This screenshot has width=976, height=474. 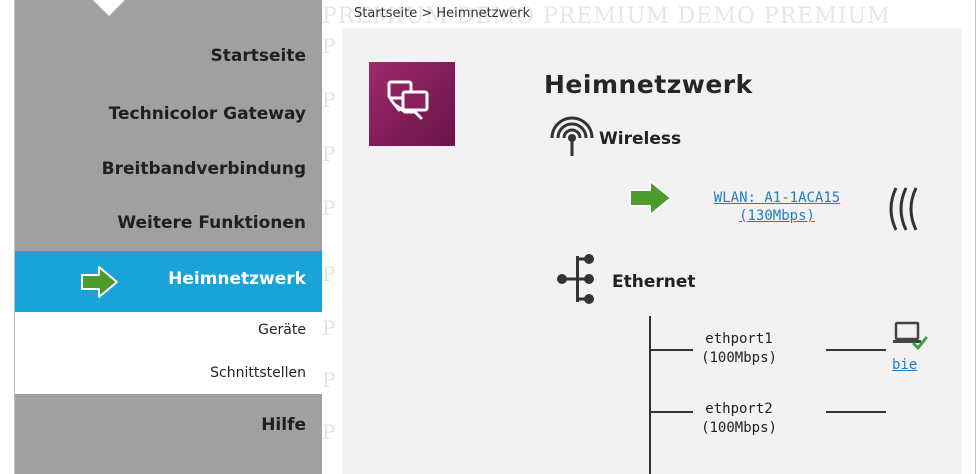 I want to click on submenu-item-geraete: Geräte, so click(x=282, y=330).